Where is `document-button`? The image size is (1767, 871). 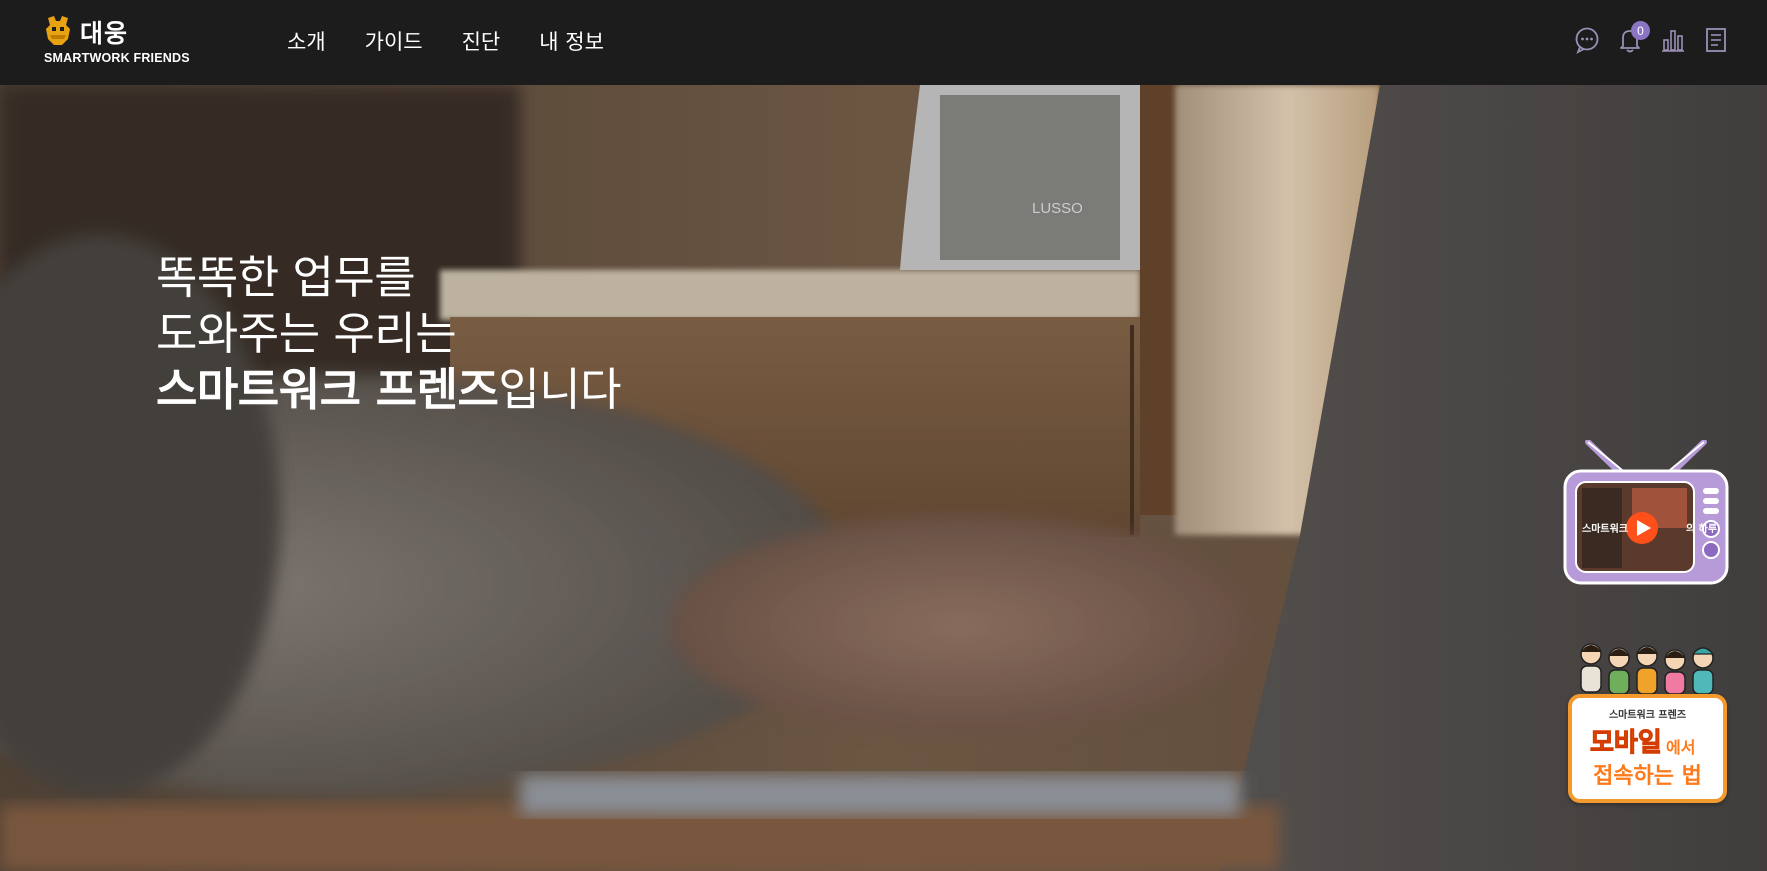
document-button is located at coordinates (1716, 40).